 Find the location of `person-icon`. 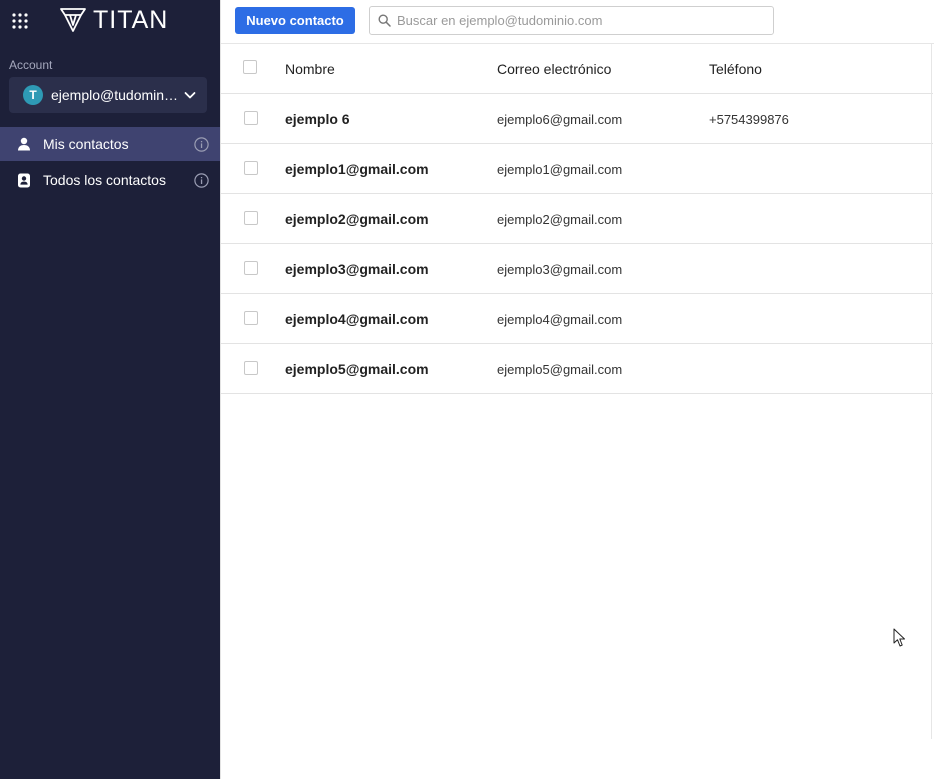

person-icon is located at coordinates (24, 144).